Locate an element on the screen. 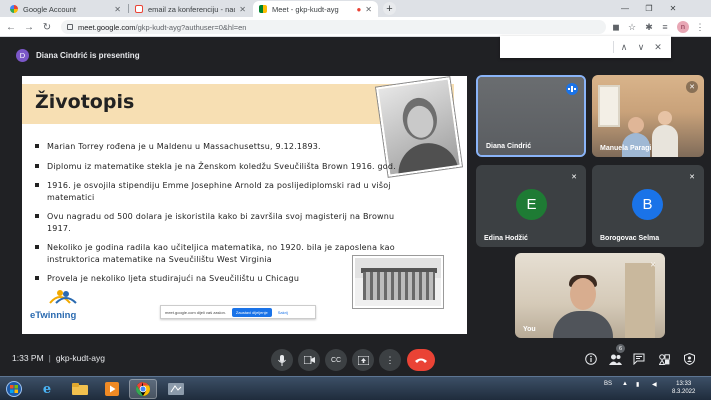 The image size is (711, 400). menu-icon: ⋮ is located at coordinates (700, 27).